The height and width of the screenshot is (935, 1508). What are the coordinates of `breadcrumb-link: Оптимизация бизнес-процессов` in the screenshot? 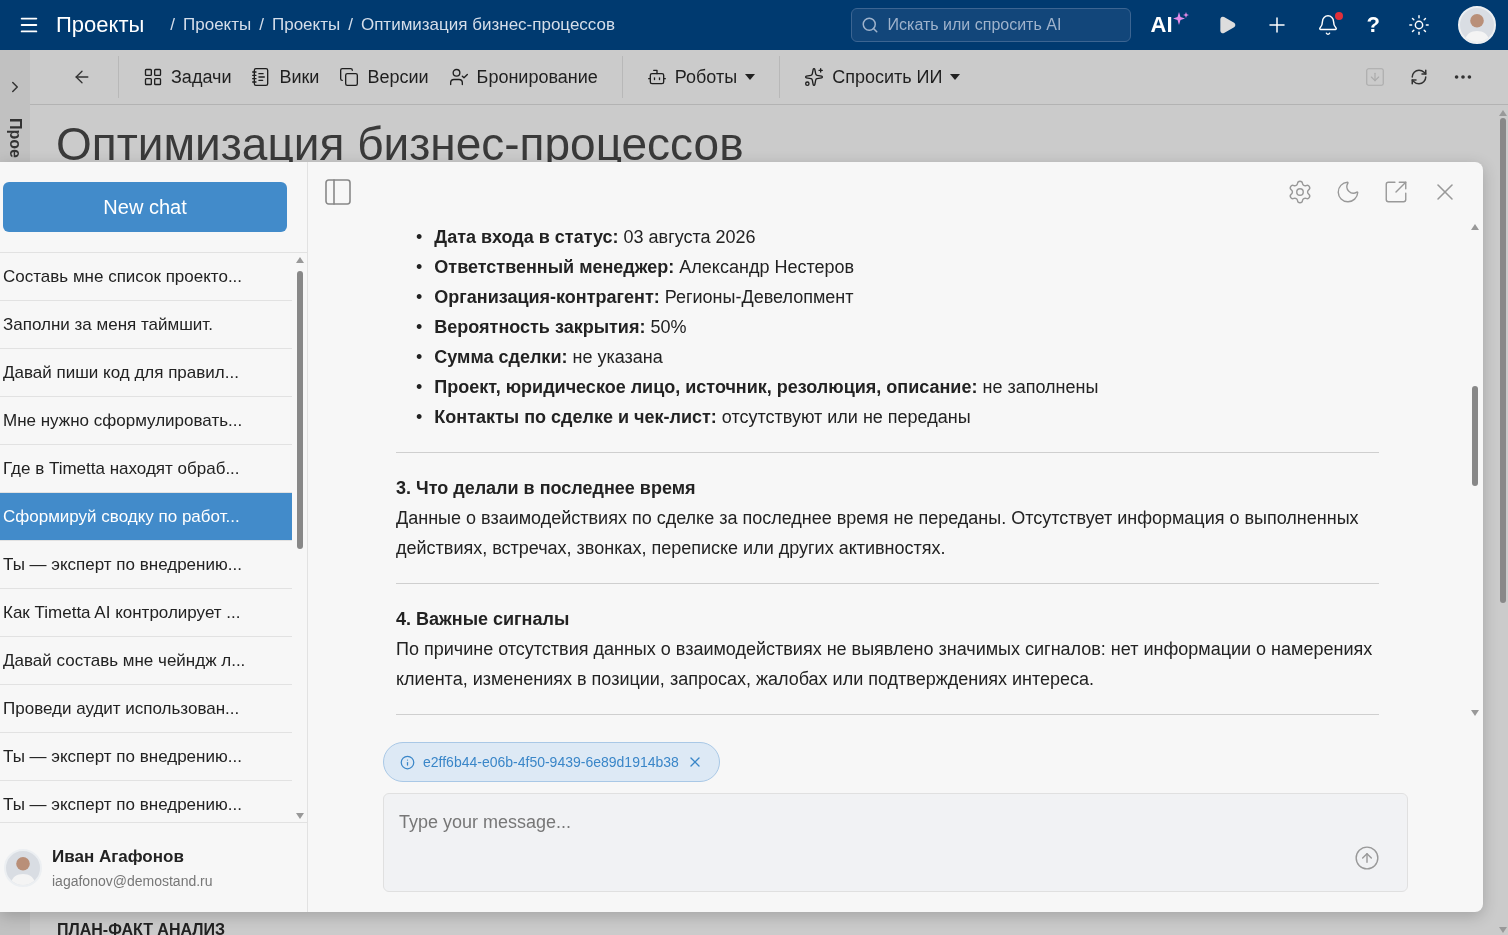 It's located at (488, 25).